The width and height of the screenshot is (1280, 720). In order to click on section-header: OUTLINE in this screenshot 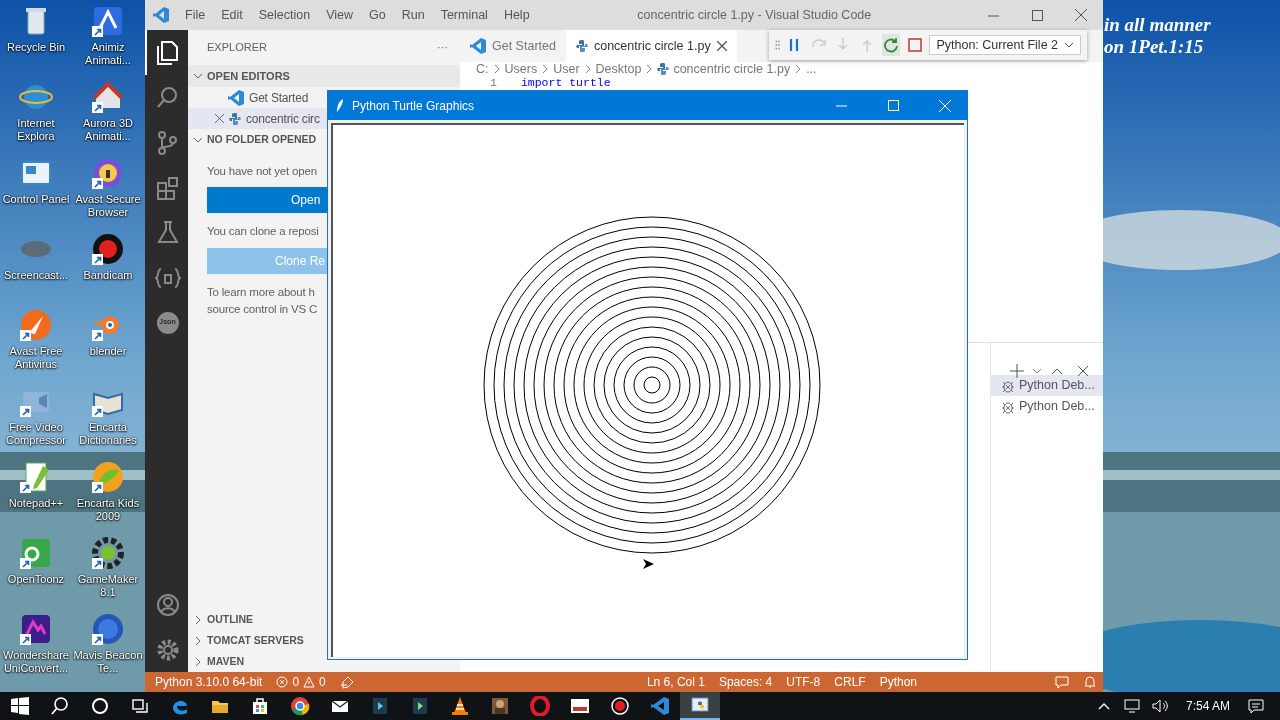, I will do `click(257, 619)`.